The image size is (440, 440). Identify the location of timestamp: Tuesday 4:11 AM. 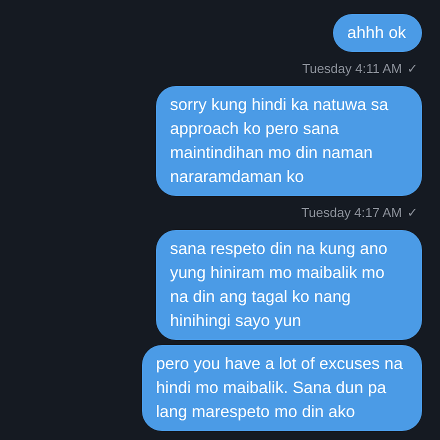
(352, 68).